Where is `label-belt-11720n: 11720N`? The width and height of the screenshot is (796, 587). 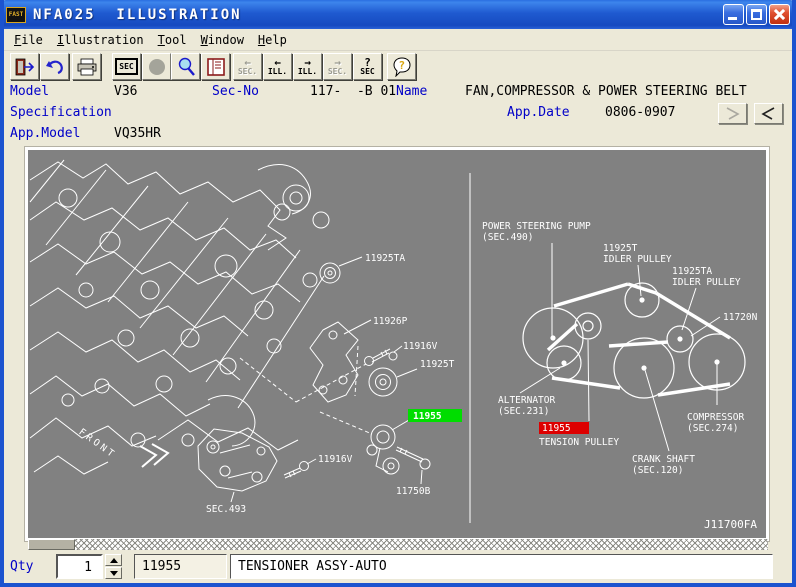 label-belt-11720n: 11720N is located at coordinates (740, 317).